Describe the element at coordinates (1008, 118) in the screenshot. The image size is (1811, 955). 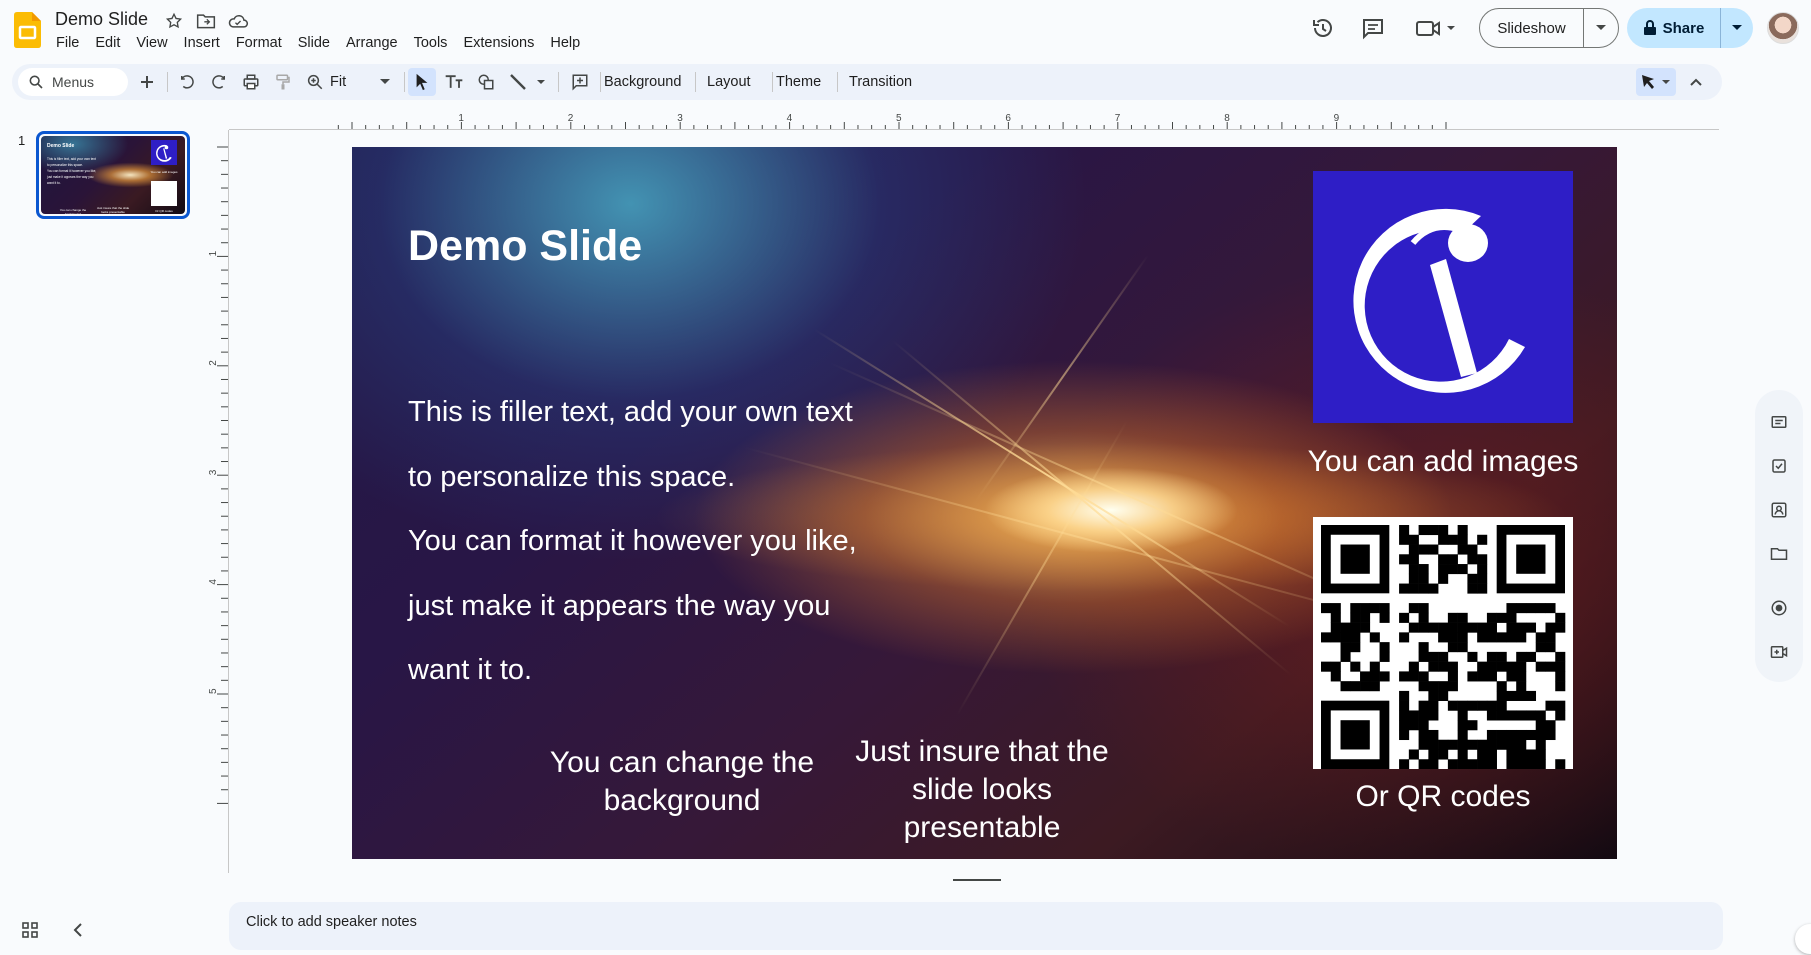
I see `ruler-label: 6` at that location.